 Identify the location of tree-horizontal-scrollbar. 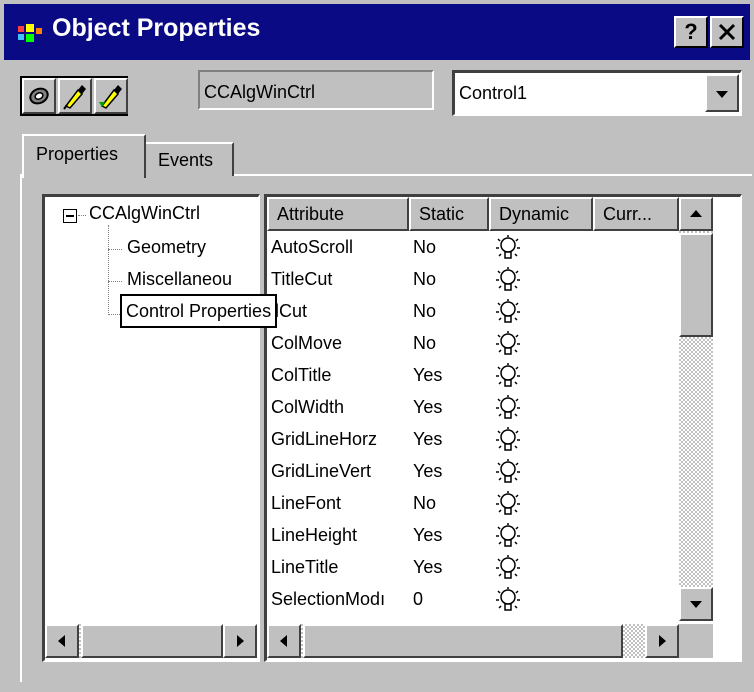
(151, 641).